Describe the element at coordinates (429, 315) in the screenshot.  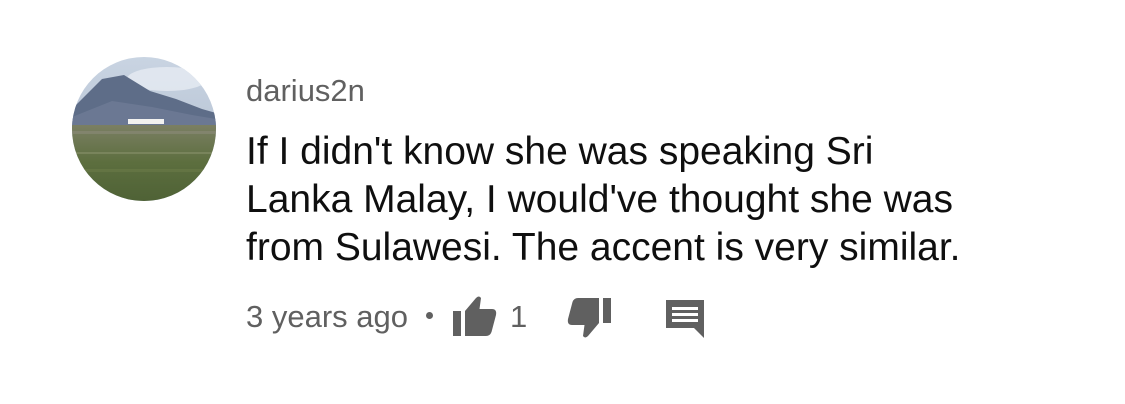
I see `separator-dot` at that location.